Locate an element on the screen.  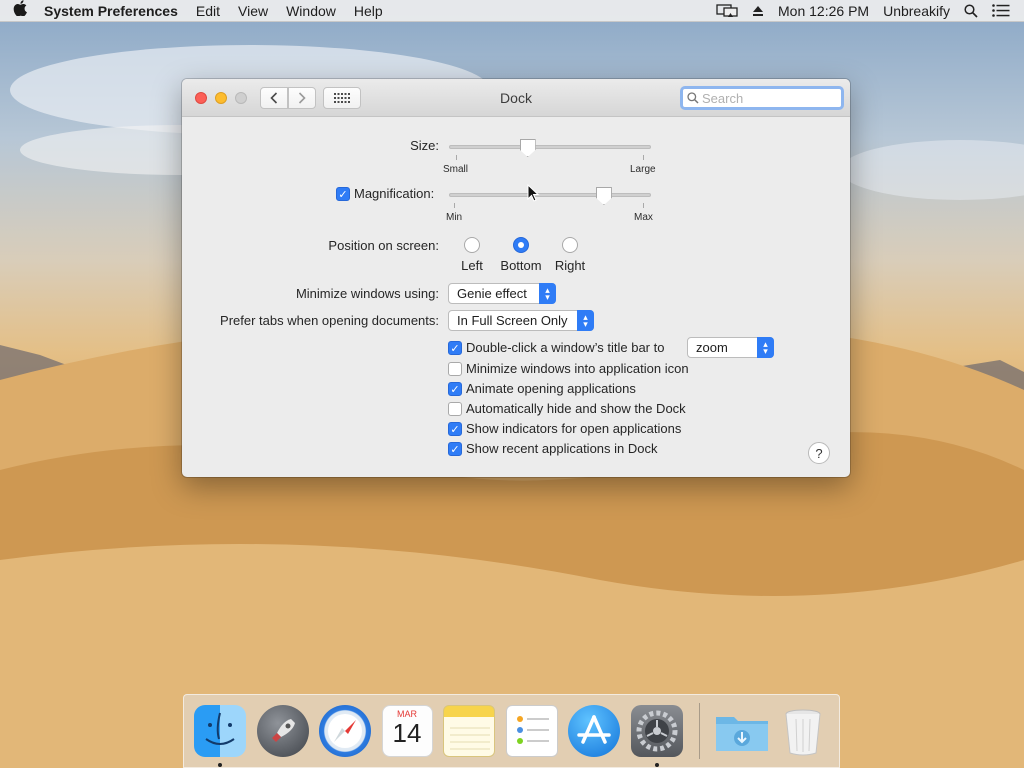
position-left-radio is located at coordinates (472, 245).